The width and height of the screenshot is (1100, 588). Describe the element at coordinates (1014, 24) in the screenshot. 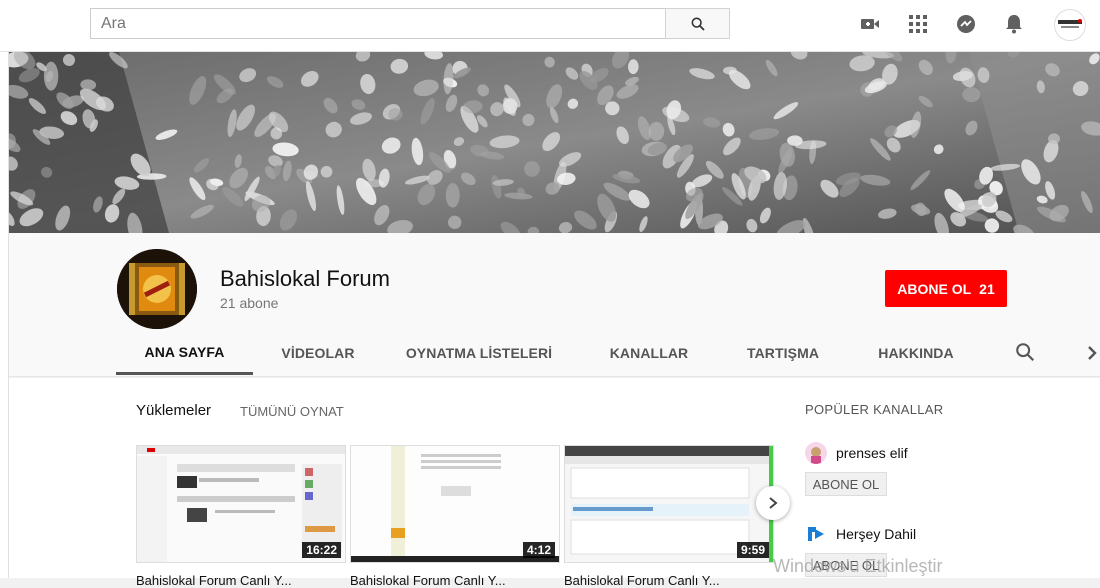

I see `bell-icon` at that location.